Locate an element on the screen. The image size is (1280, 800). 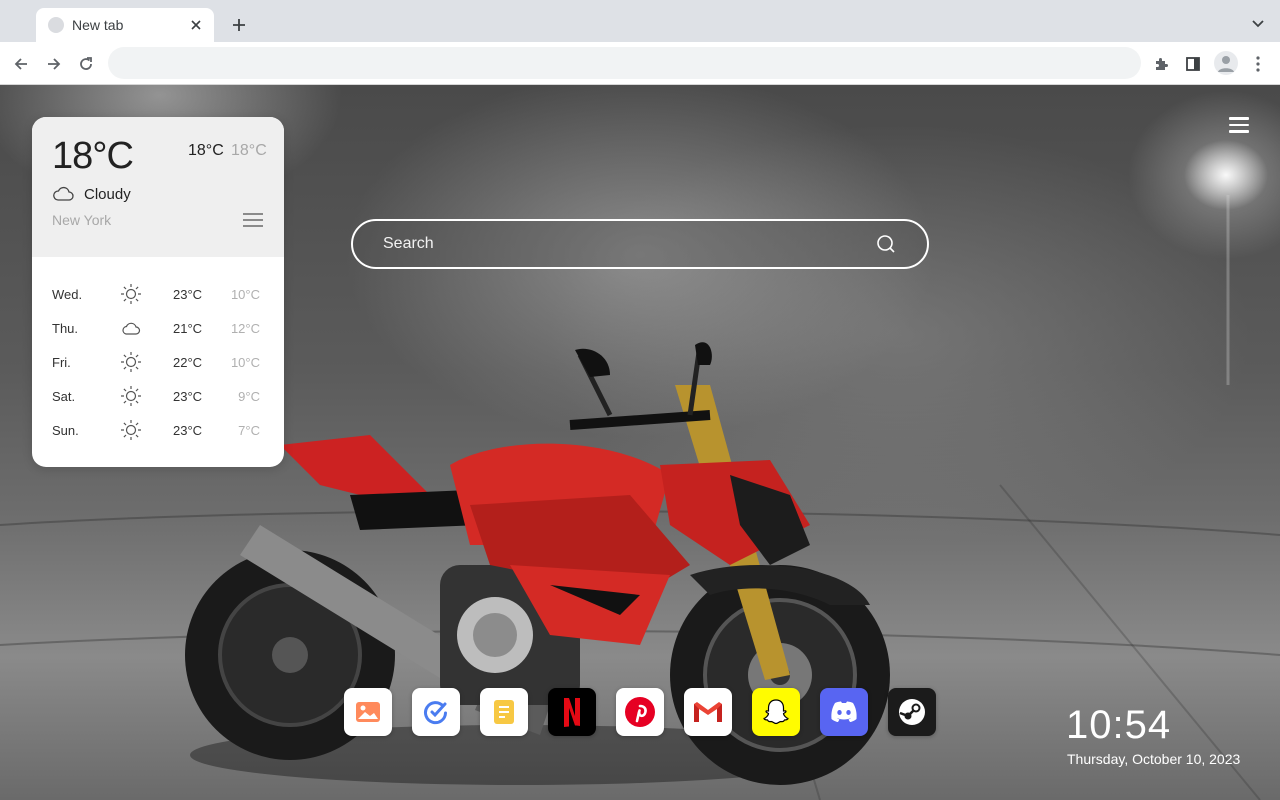
weather-current: 18°C 18°C 18°C Cloudy New York is located at coordinates (158, 187).